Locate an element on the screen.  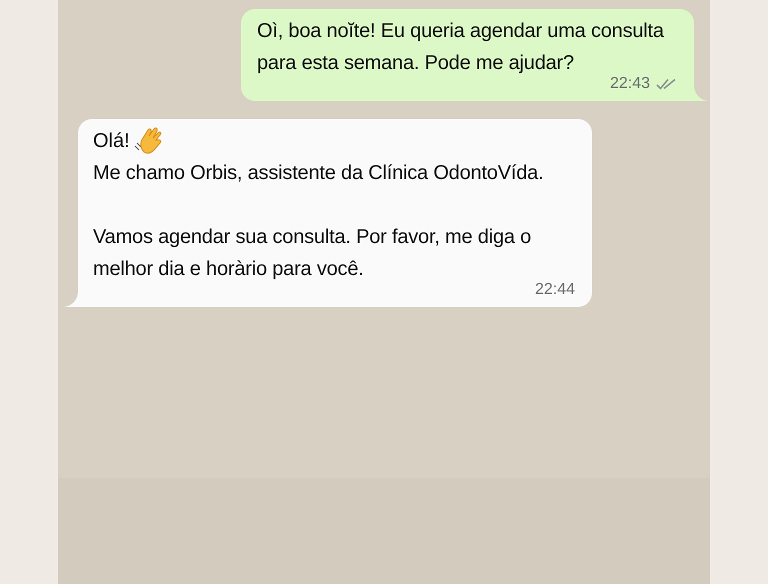
message-text: Me chamo Orbis, assistente da Clínica OdontoVída. is located at coordinates (318, 173).